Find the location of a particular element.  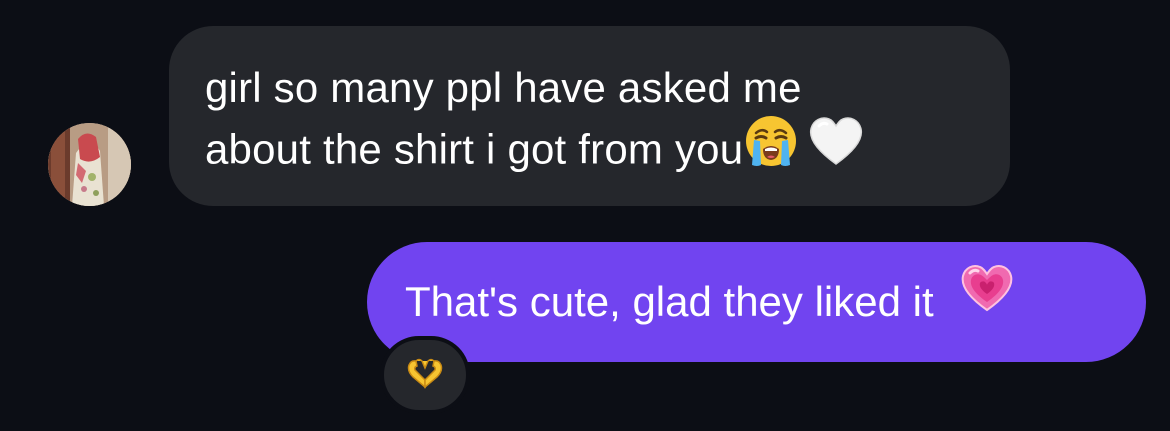

message-reaction is located at coordinates (425, 375).